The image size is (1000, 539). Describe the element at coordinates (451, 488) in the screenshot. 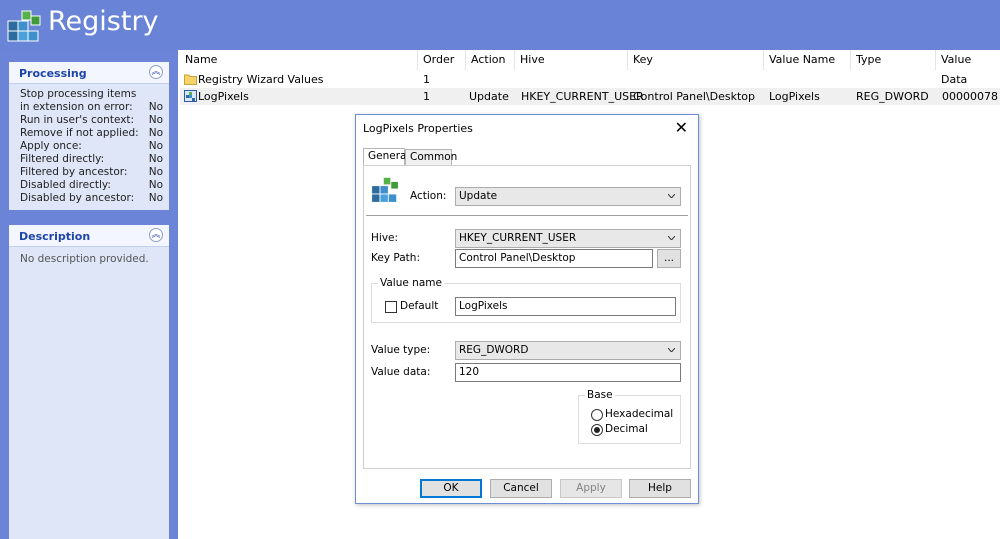

I see `ok-button: OK` at that location.